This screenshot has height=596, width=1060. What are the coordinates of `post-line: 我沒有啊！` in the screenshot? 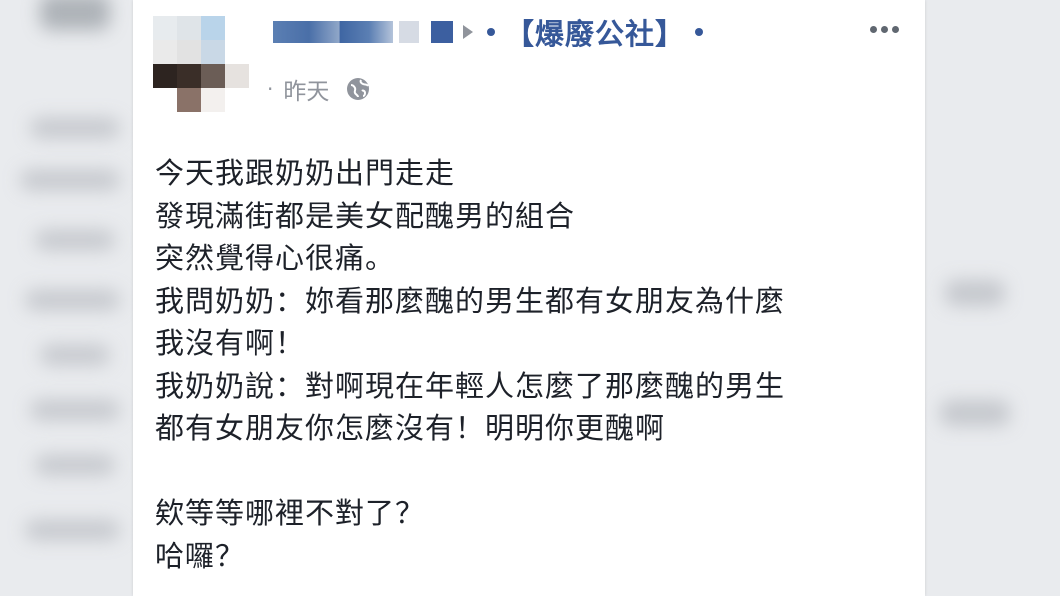 It's located at (230, 343).